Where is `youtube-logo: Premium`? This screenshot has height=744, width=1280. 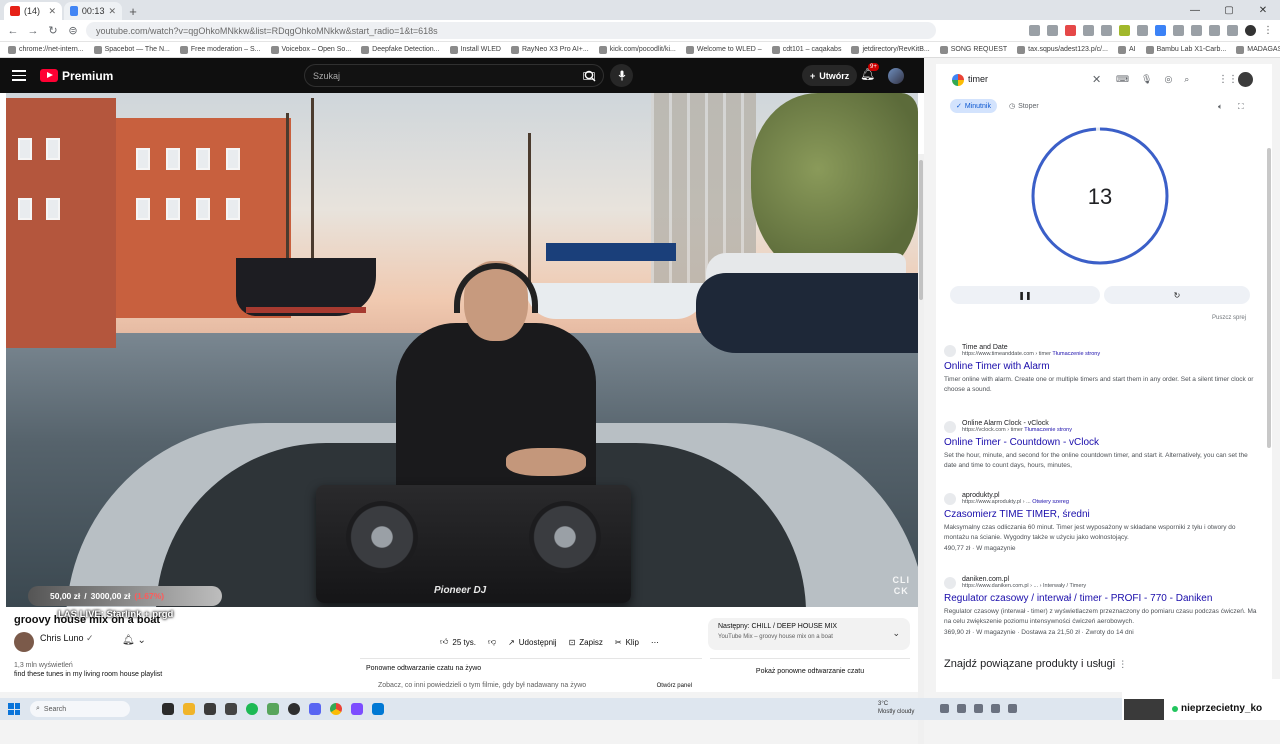
youtube-logo: Premium is located at coordinates (76, 76).